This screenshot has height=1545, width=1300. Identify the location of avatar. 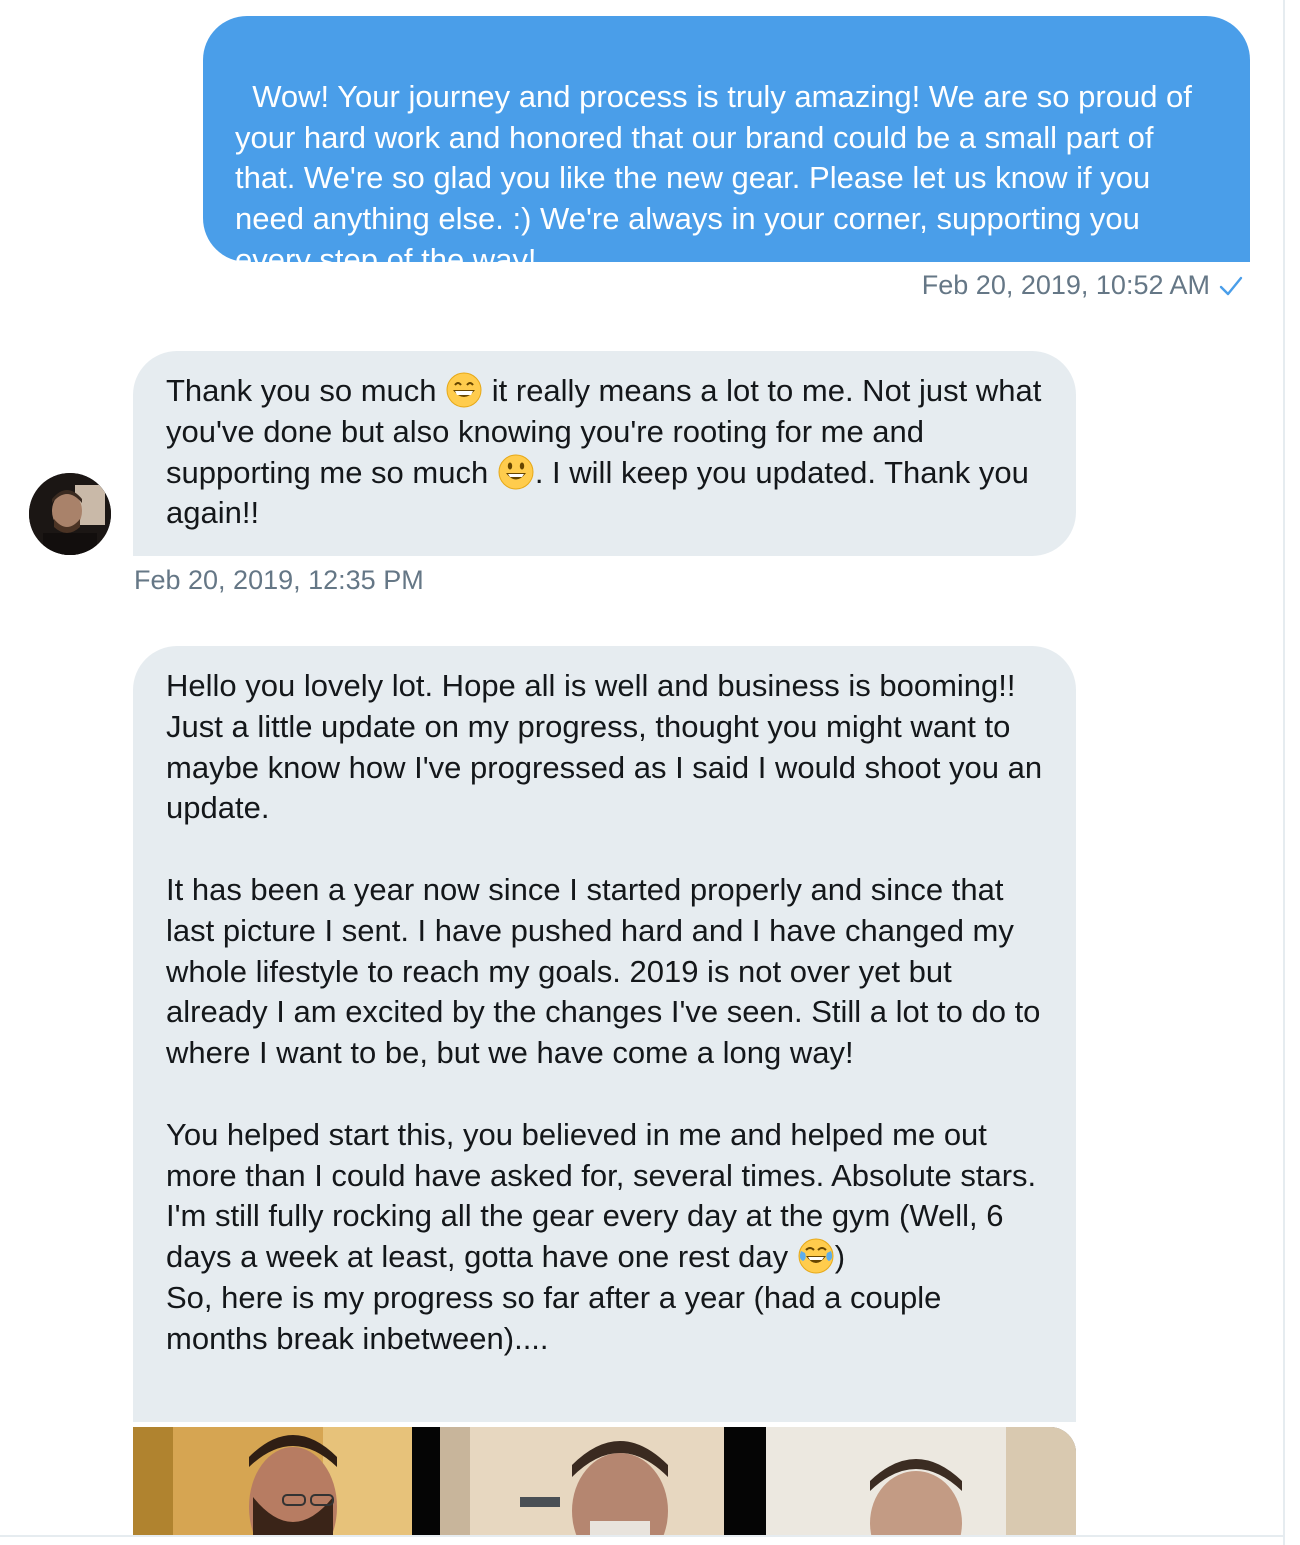
(70, 514).